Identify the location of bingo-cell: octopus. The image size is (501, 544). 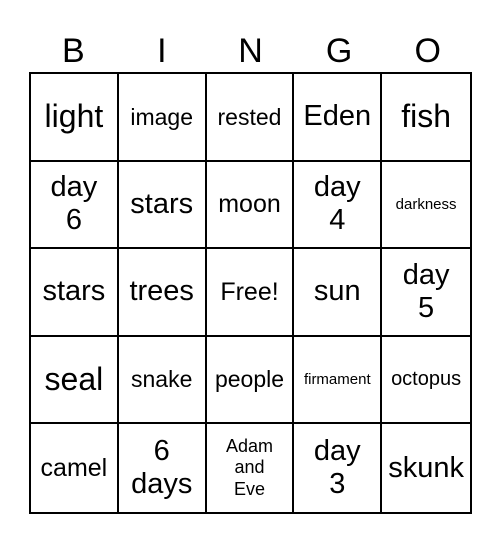
(426, 381).